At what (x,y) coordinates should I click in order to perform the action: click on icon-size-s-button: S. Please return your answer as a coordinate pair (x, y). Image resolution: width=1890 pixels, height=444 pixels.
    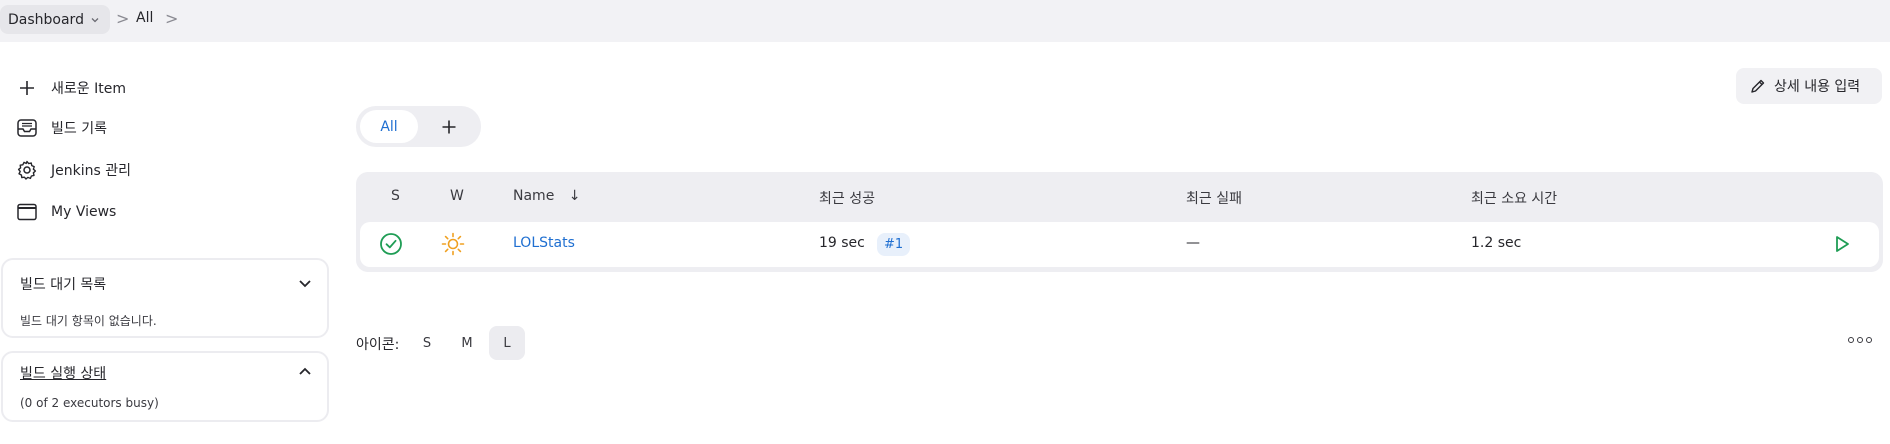
    Looking at the image, I should click on (427, 343).